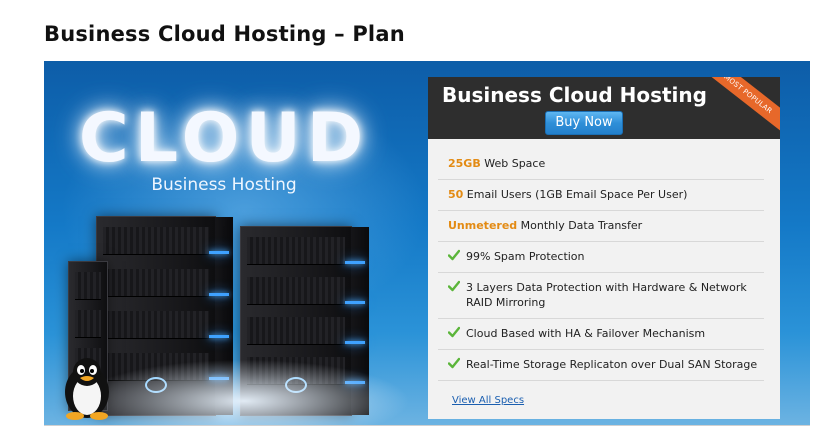 Image resolution: width=840 pixels, height=430 pixels. Describe the element at coordinates (464, 163) in the screenshot. I see `feature-highlight: 25GB` at that location.